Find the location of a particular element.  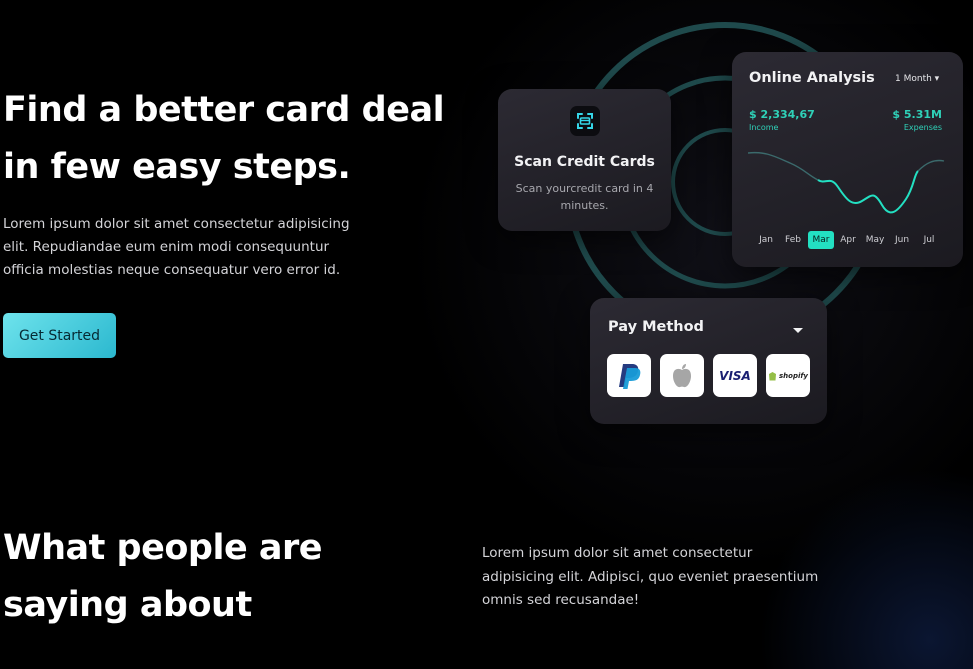

testimonials-title: What people are saying about is located at coordinates (162, 576).